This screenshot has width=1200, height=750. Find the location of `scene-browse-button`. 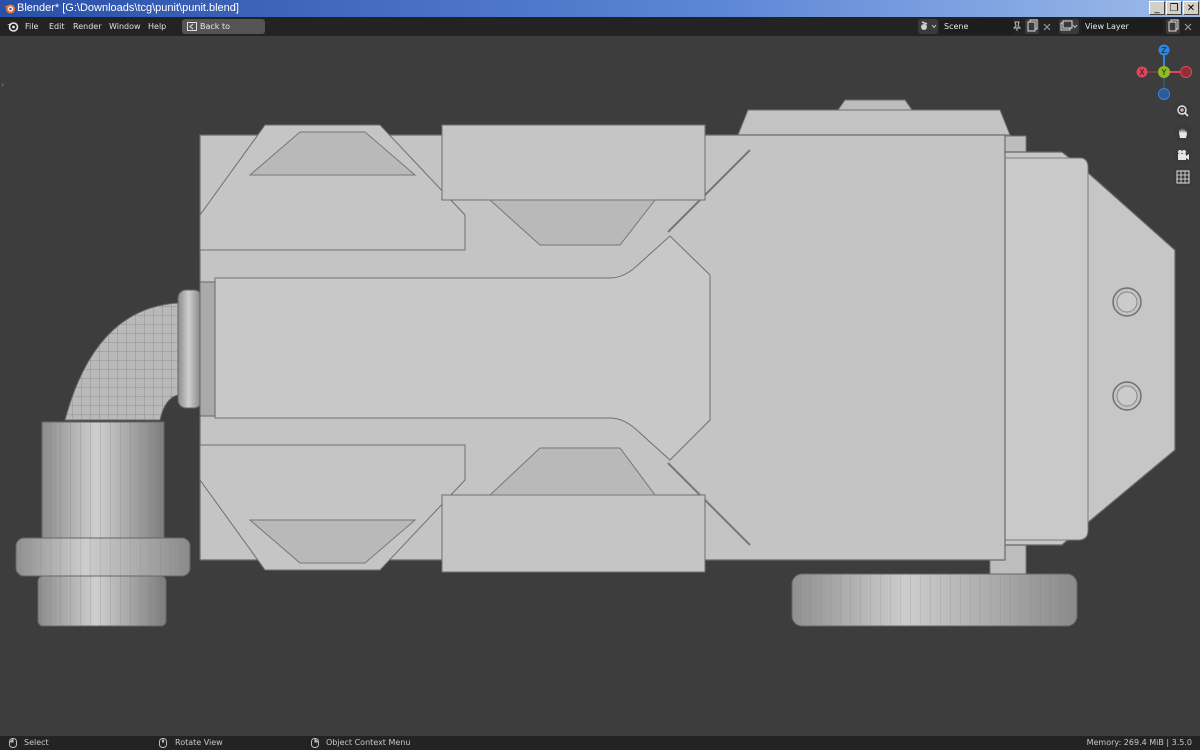

scene-browse-button is located at coordinates (928, 26).